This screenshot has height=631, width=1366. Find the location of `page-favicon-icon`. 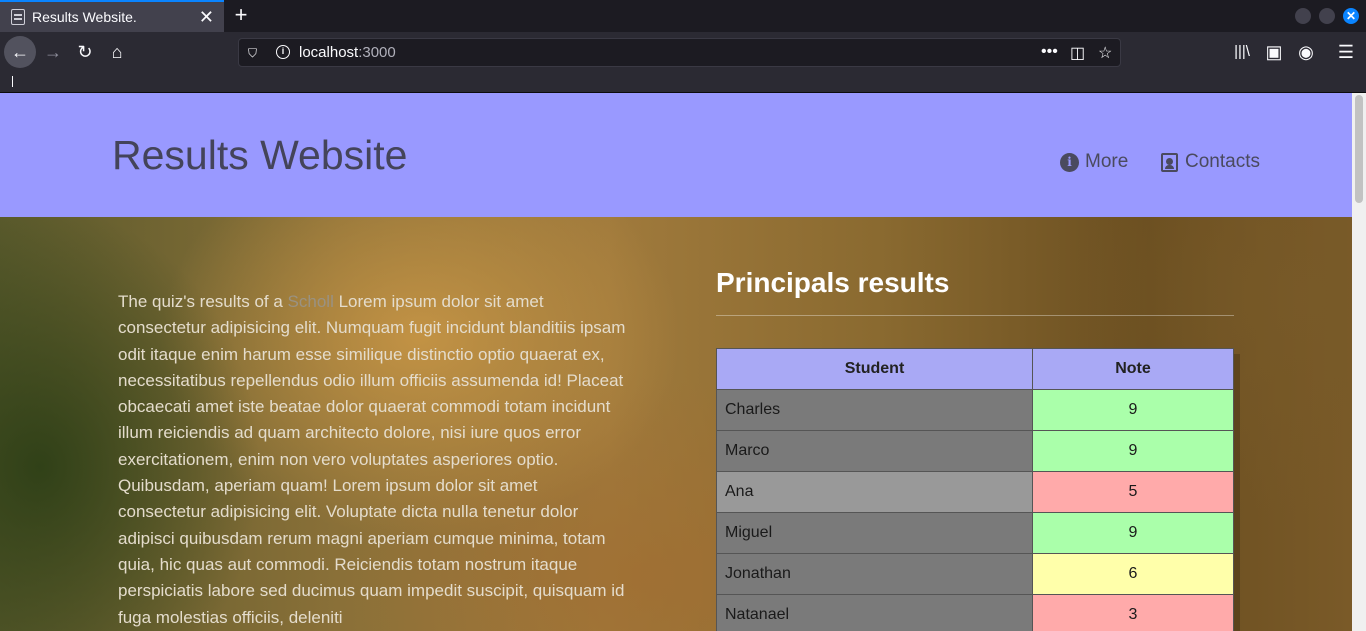

page-favicon-icon is located at coordinates (18, 17).